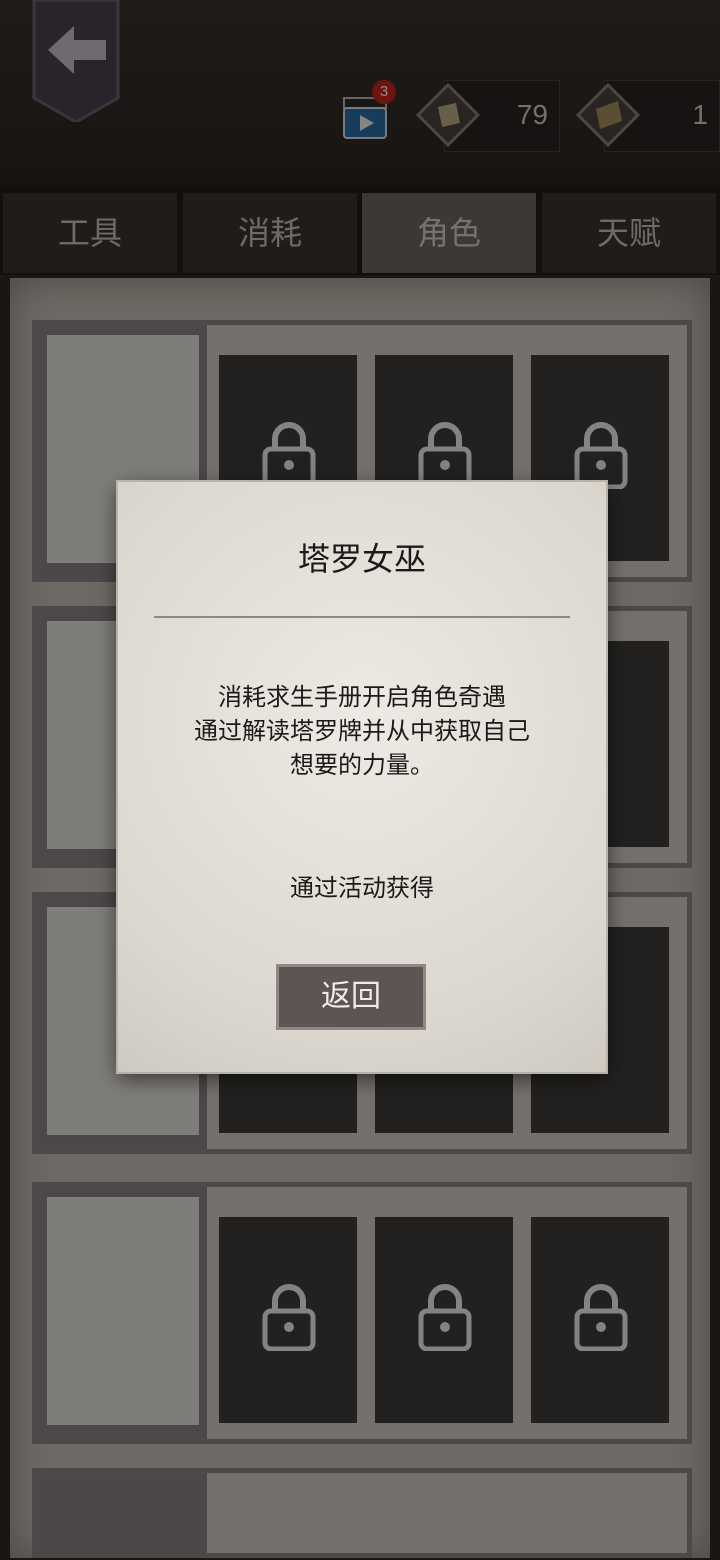 This screenshot has height=1560, width=720. I want to click on acquisition-source: 通过活动获得, so click(362, 888).